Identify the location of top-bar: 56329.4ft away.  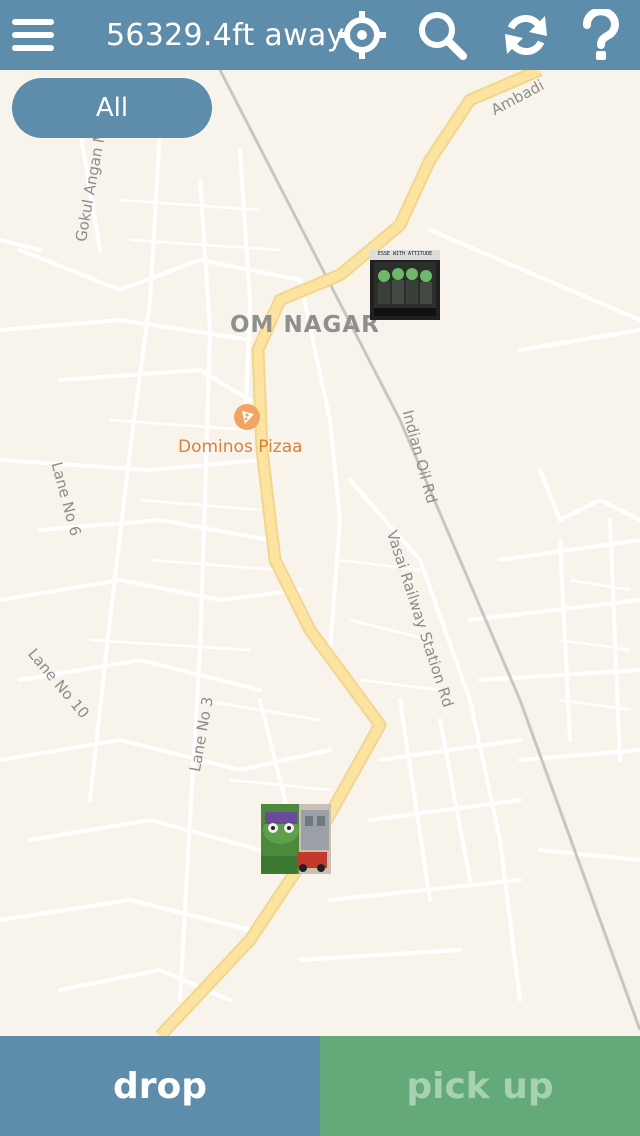
(320, 35).